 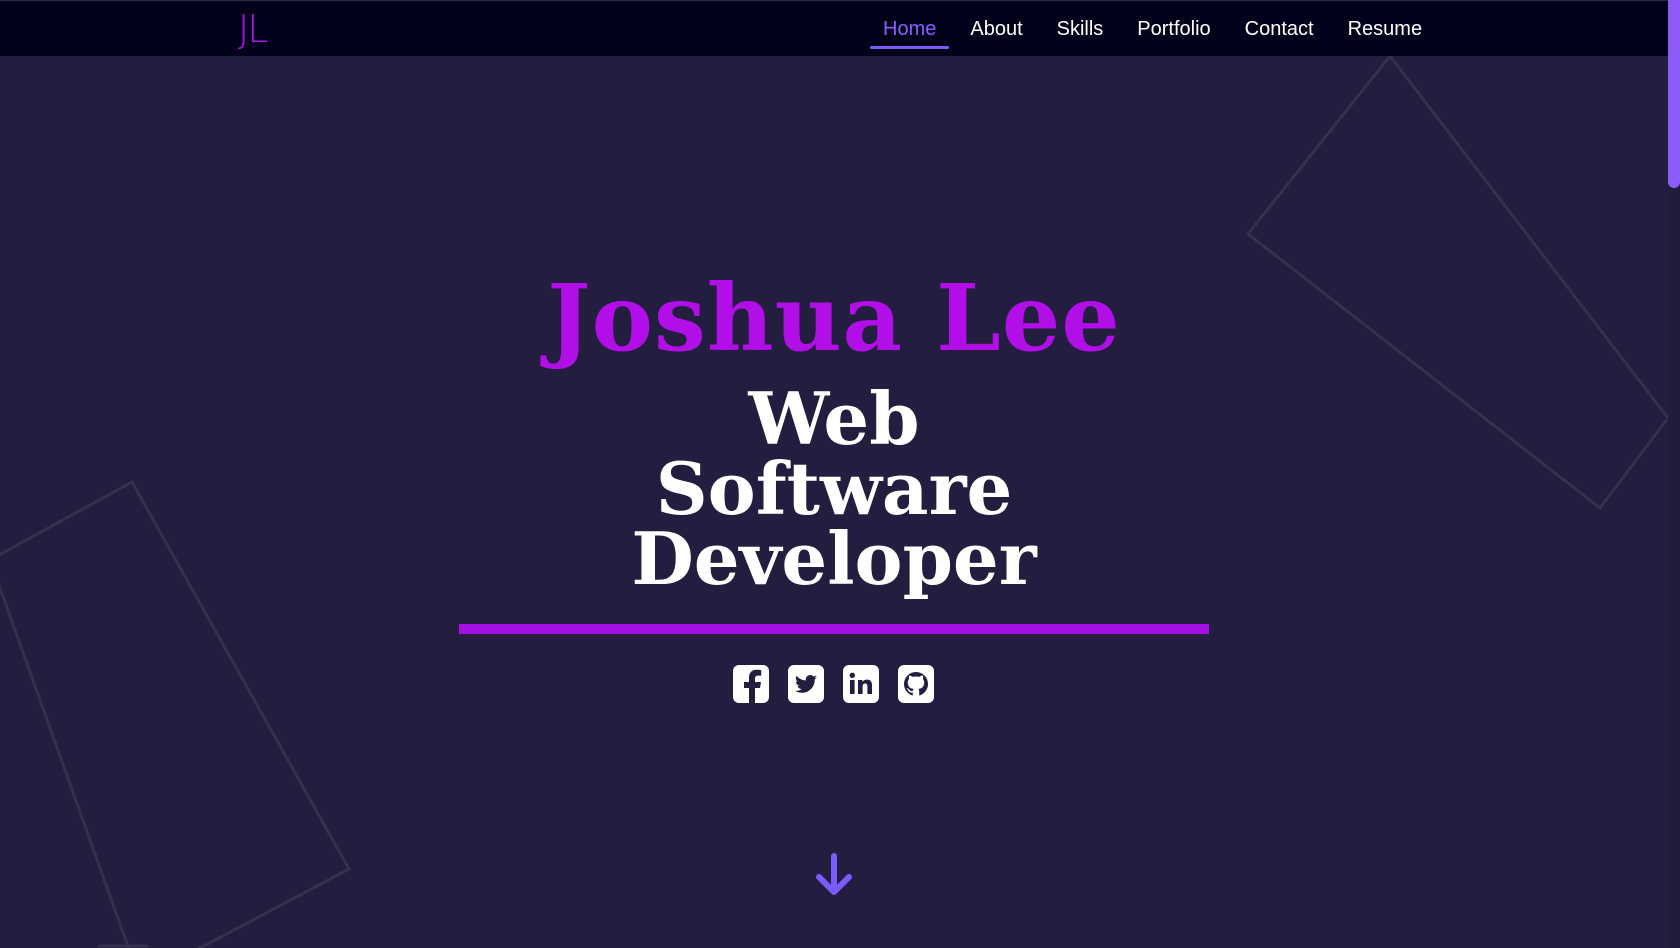 I want to click on nav-item-home: Home, so click(x=909, y=29).